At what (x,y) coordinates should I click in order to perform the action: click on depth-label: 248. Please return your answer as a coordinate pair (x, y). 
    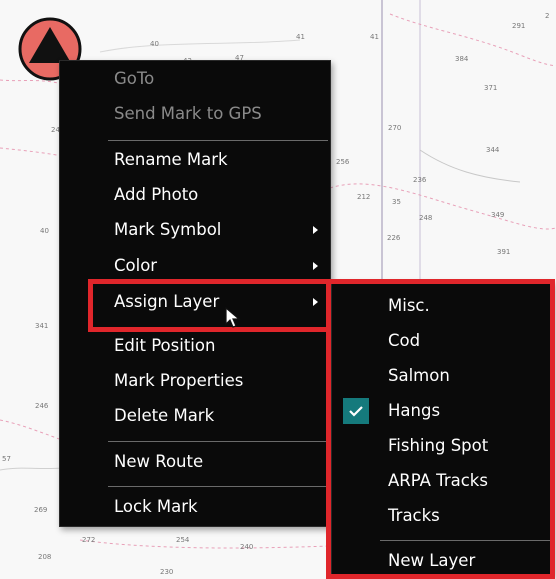
    Looking at the image, I should click on (426, 218).